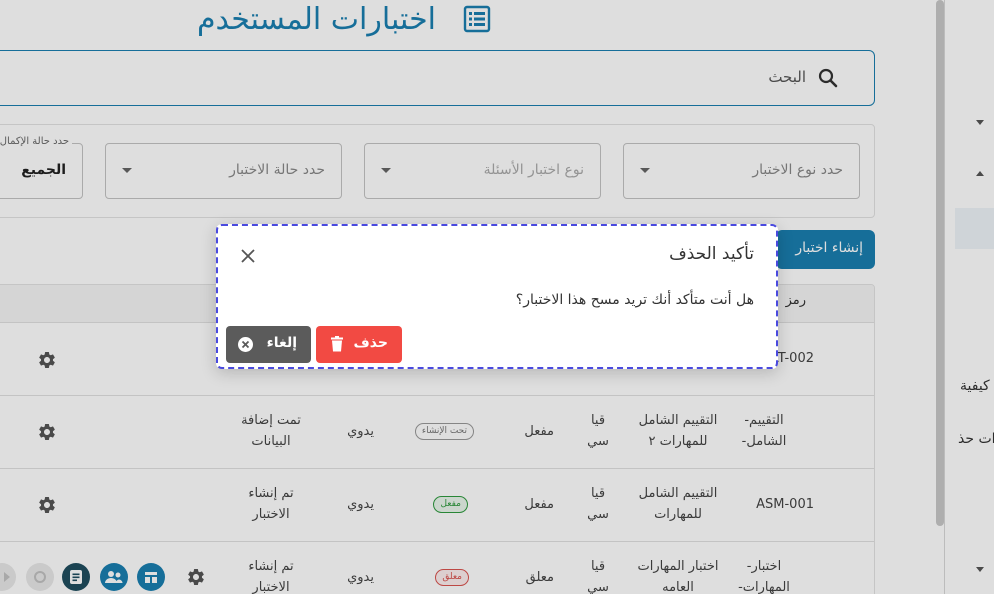 The width and height of the screenshot is (994, 594). I want to click on trash-icon, so click(337, 344).